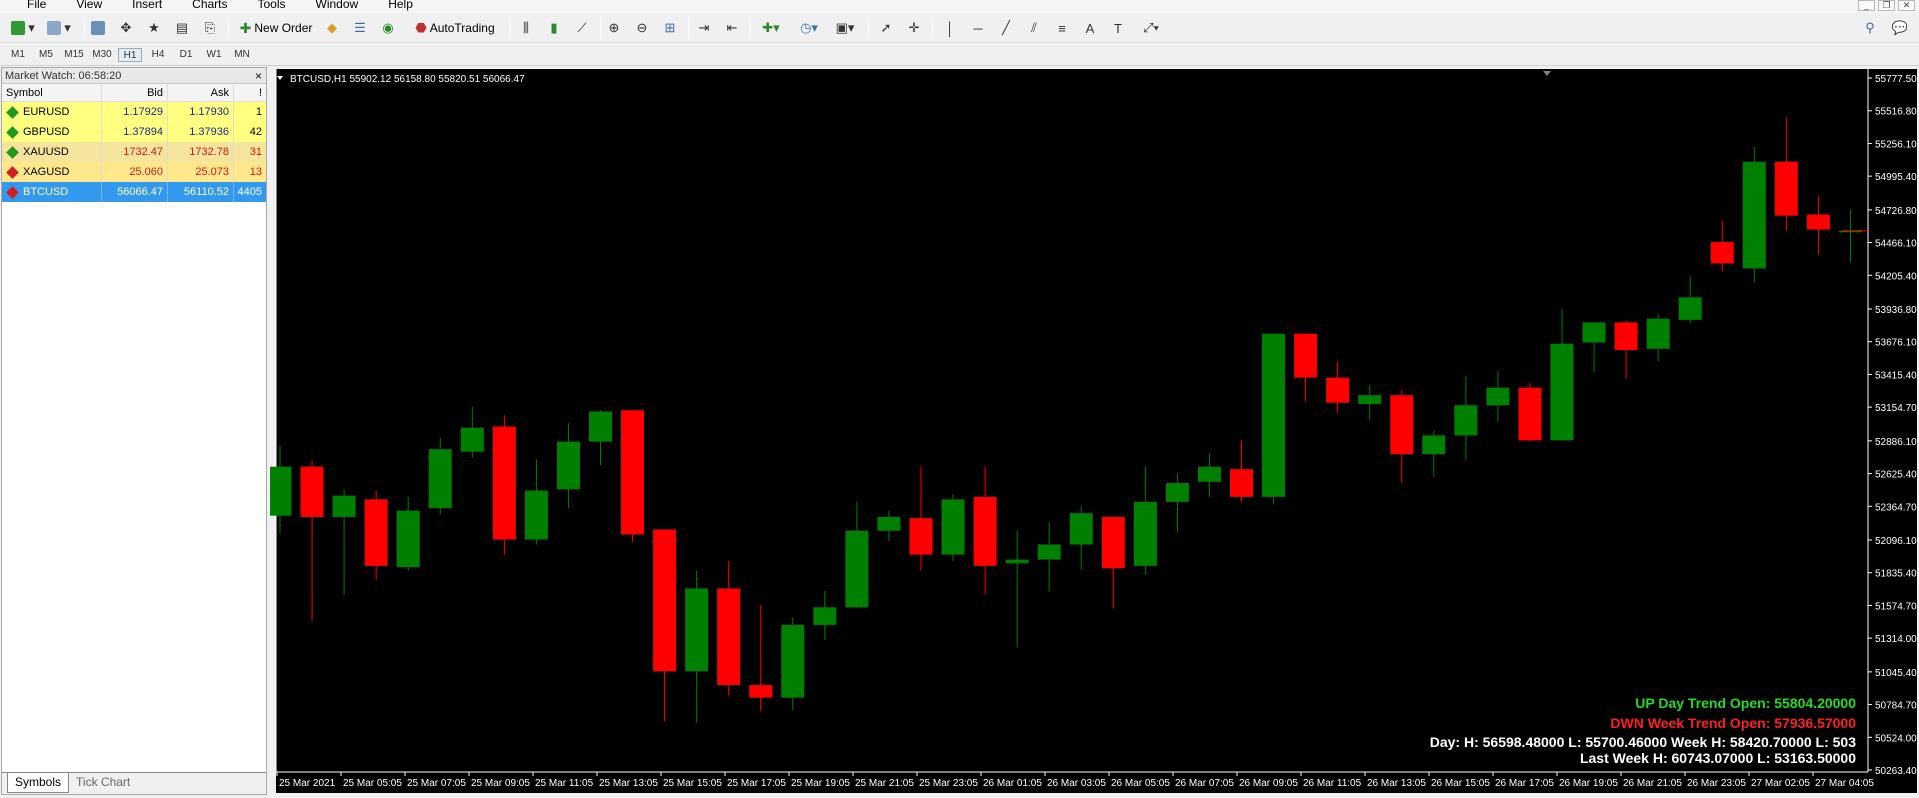 The width and height of the screenshot is (1919, 798). Describe the element at coordinates (809, 28) in the screenshot. I see `periods-button: ◷▾` at that location.